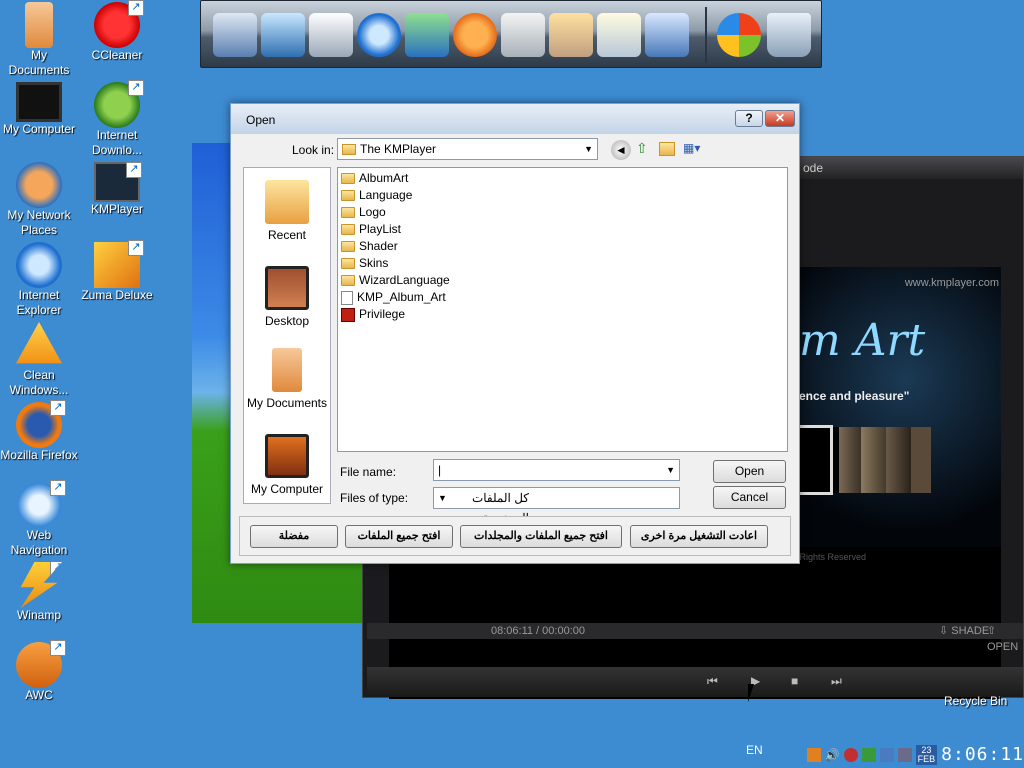  What do you see at coordinates (556, 470) in the screenshot?
I see `filename-input: | ▼` at bounding box center [556, 470].